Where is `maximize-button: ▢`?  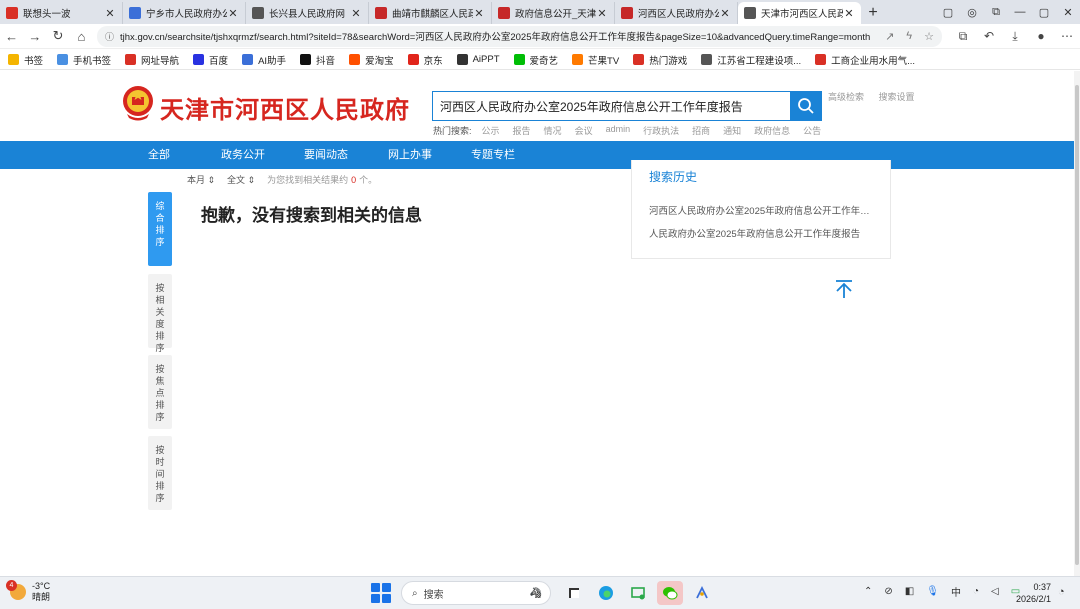 maximize-button: ▢ is located at coordinates (1044, 12).